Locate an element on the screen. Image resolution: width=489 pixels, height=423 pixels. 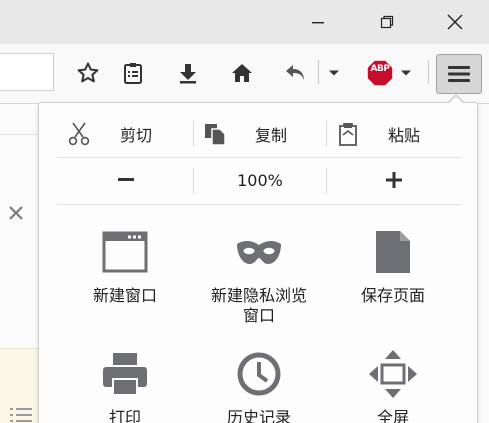
zoom-reset-button: 100% is located at coordinates (260, 180).